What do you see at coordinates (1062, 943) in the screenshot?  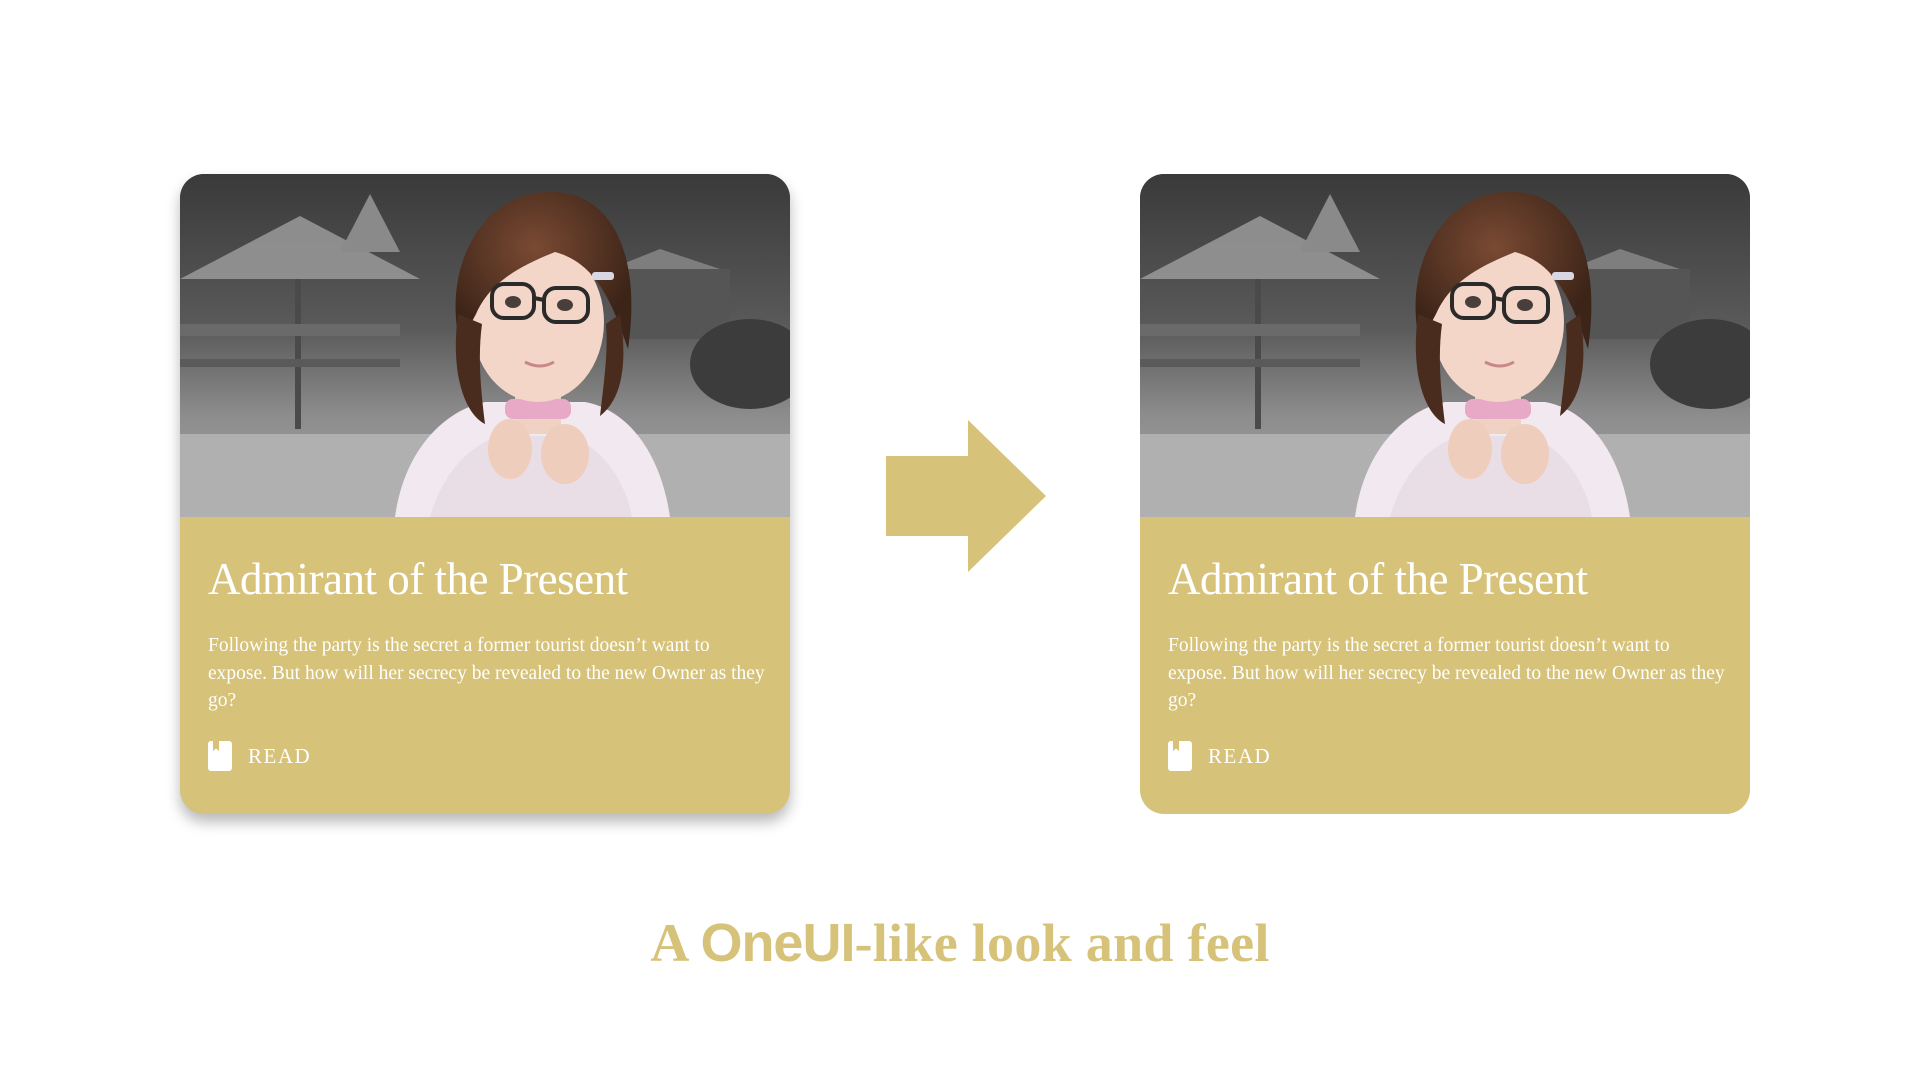 I see `caption-suffix: -like look and feel` at bounding box center [1062, 943].